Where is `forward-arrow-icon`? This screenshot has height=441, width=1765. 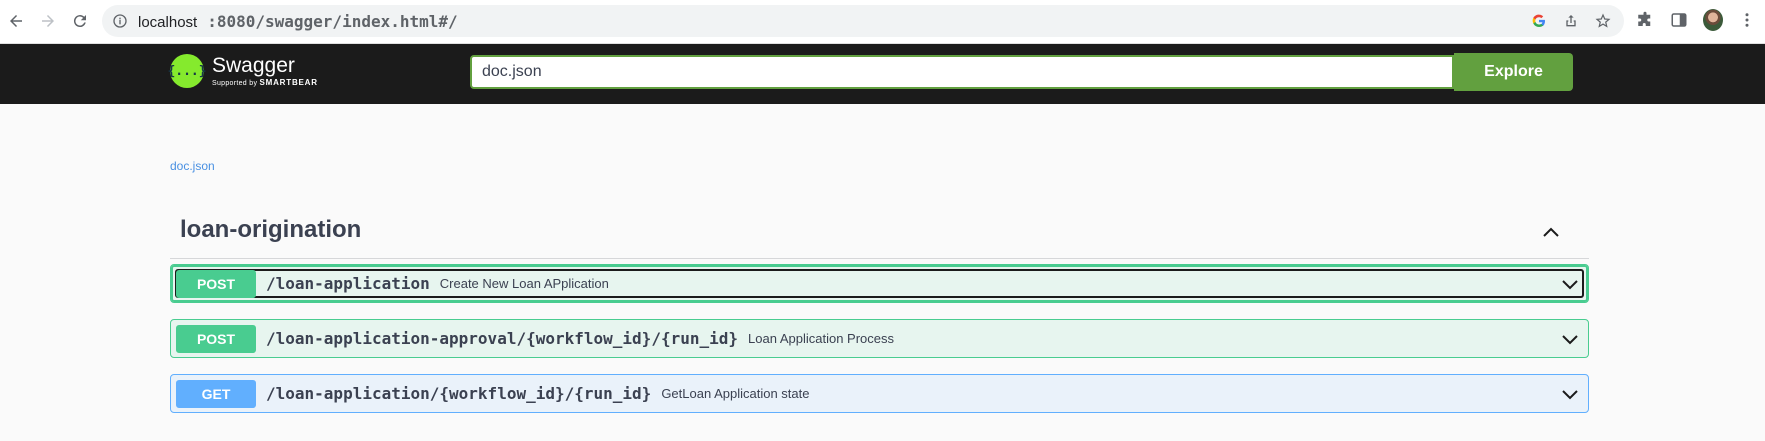
forward-arrow-icon is located at coordinates (48, 21).